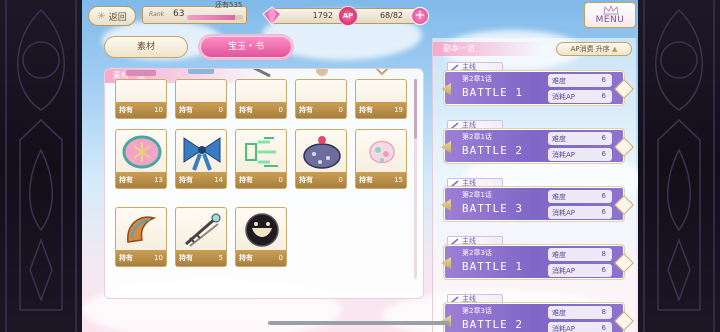 Image resolution: width=720 pixels, height=332 pixels. Describe the element at coordinates (383, 16) in the screenshot. I see `ap-counter: AP 68/82 +` at that location.